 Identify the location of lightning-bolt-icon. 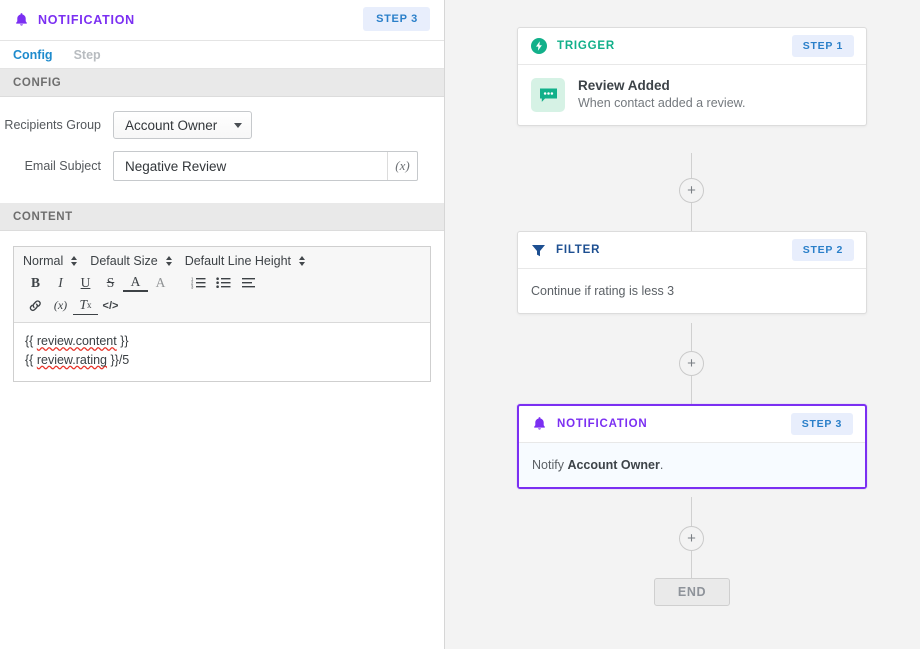
(539, 46).